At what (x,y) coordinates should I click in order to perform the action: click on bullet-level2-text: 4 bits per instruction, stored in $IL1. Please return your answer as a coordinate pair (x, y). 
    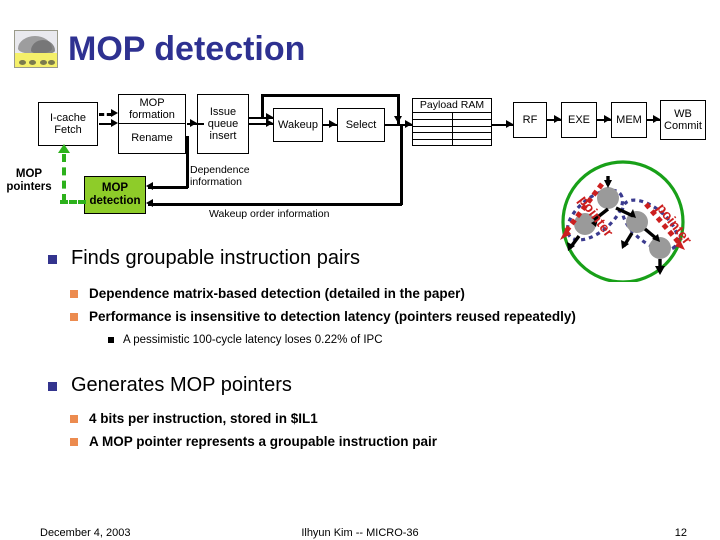
    Looking at the image, I should click on (203, 419).